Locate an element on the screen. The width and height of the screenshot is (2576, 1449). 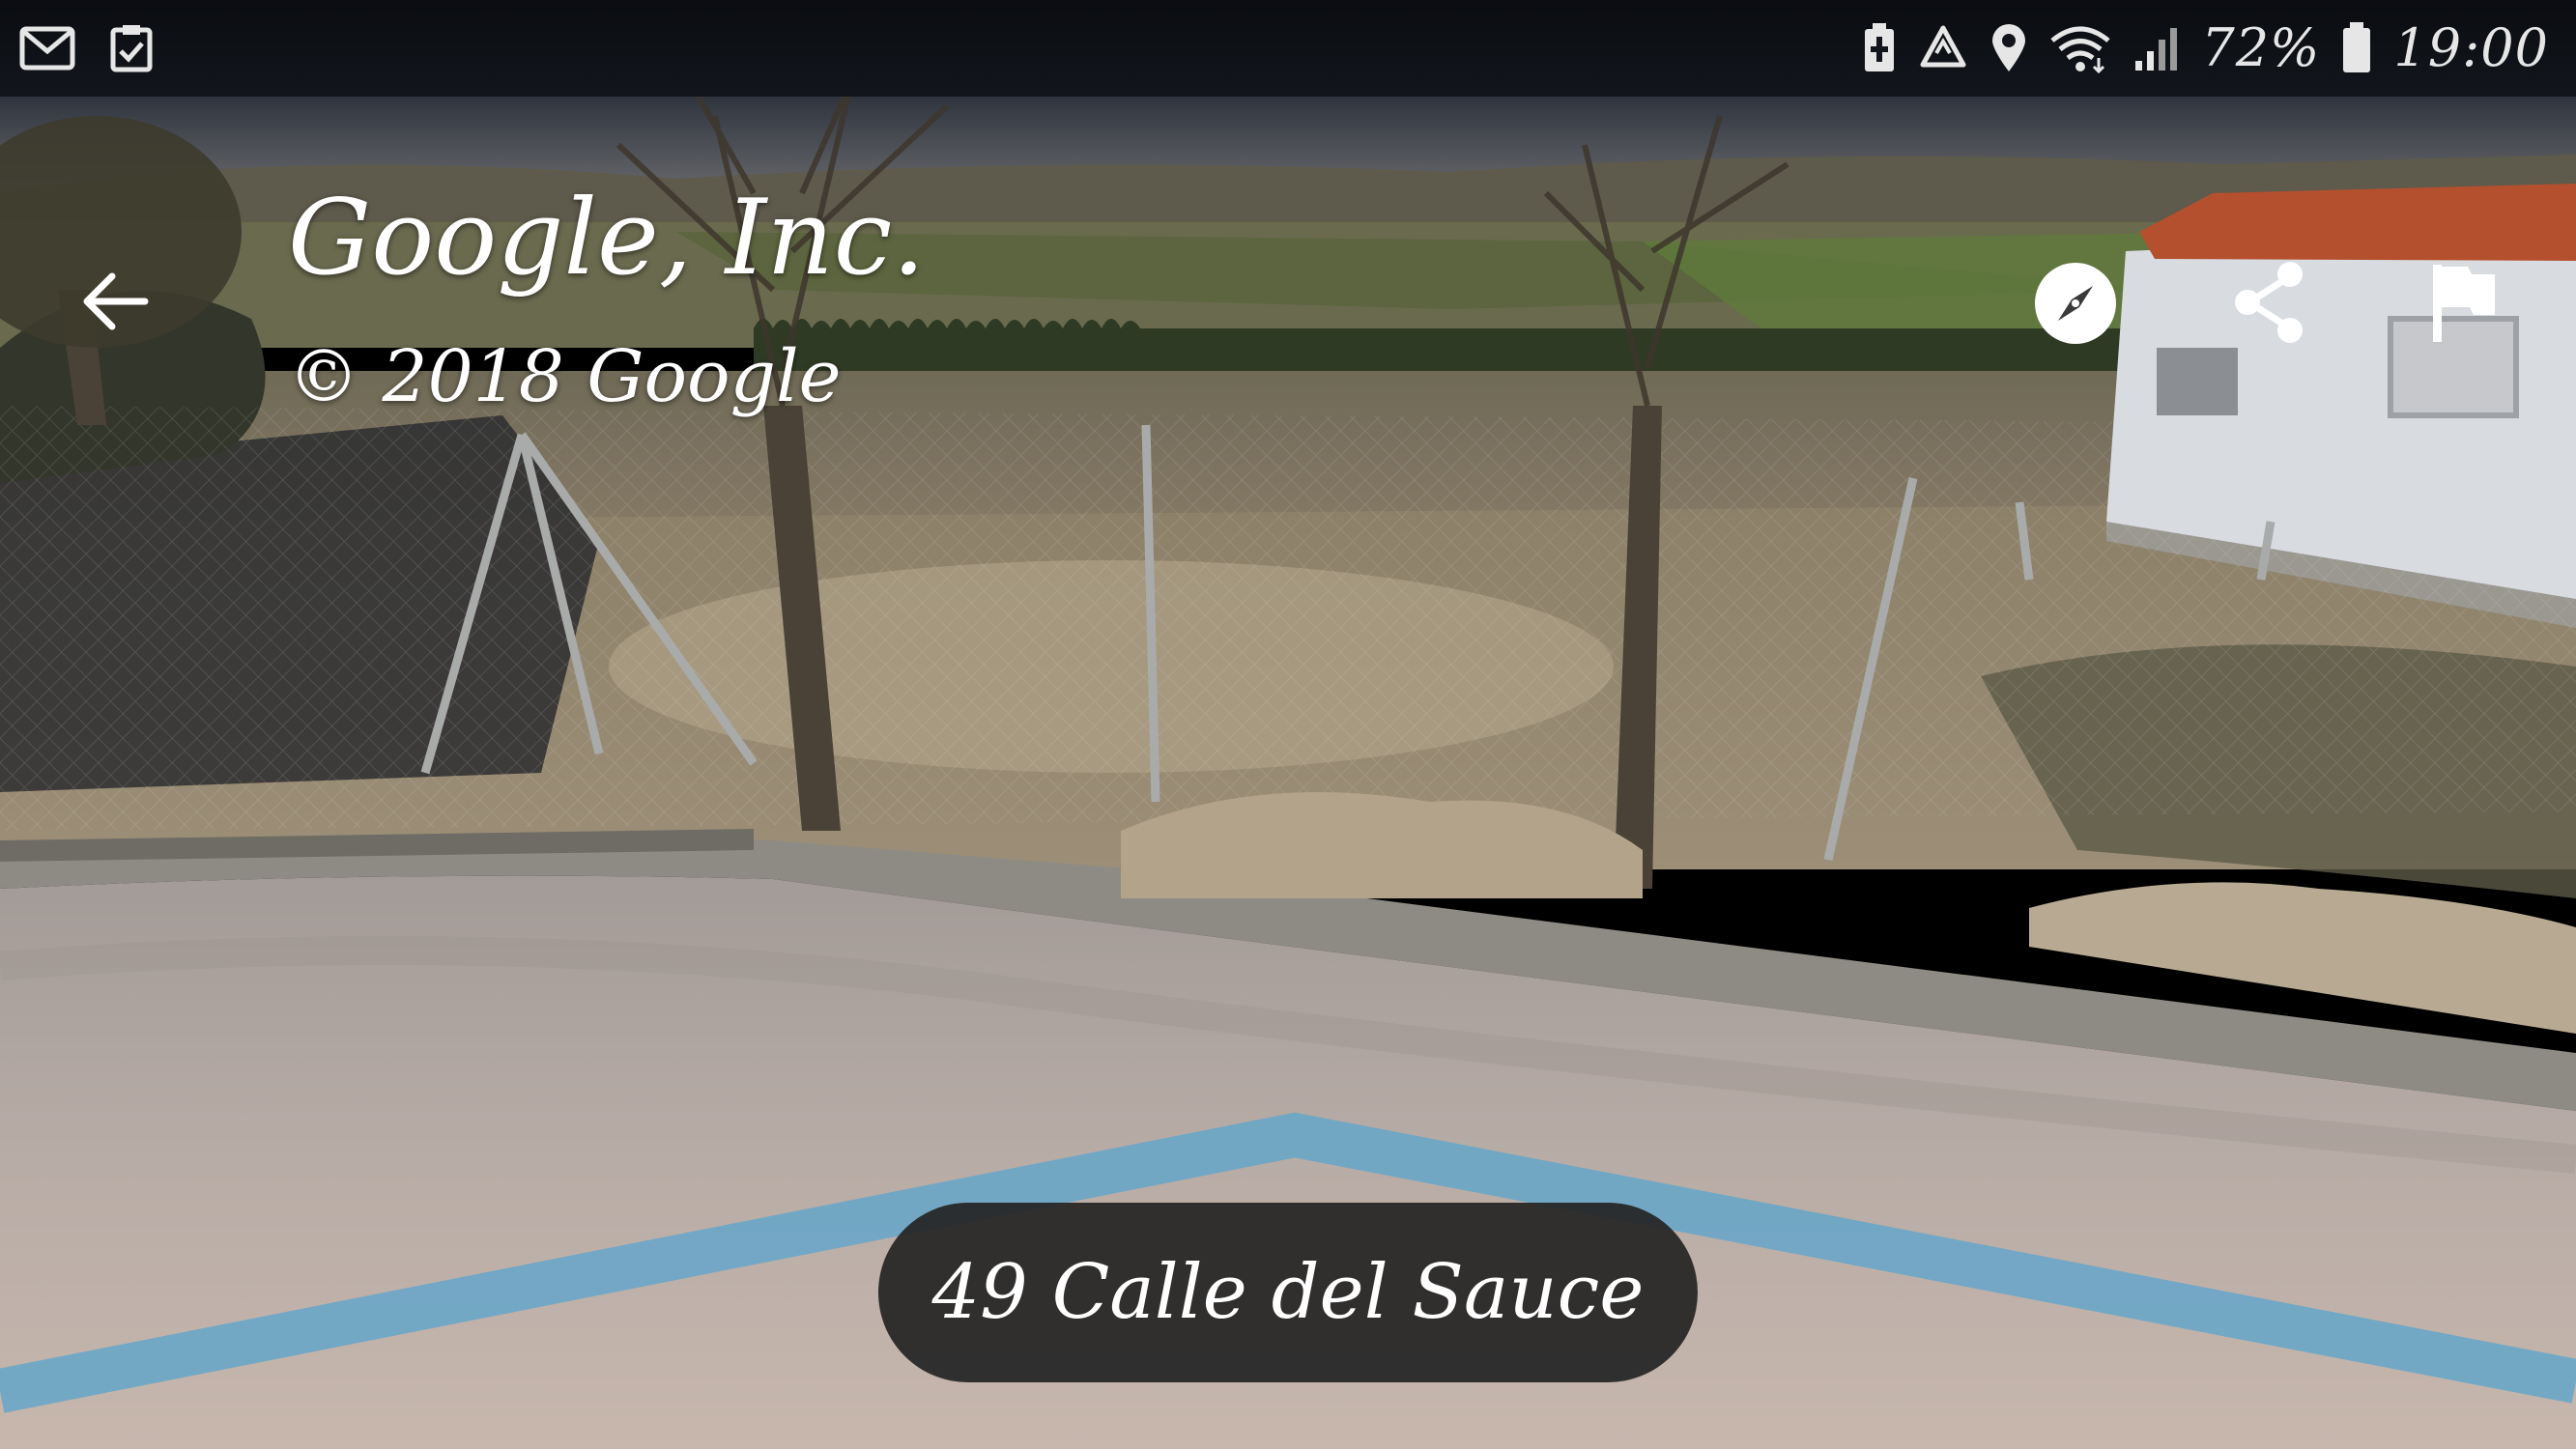
back-button is located at coordinates (116, 301).